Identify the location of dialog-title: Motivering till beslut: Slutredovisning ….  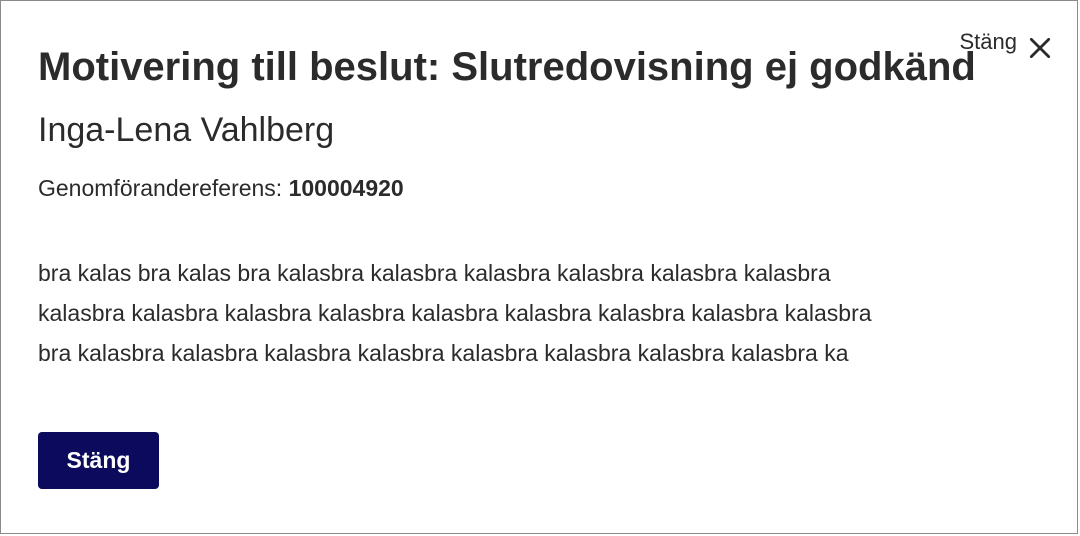
(507, 67).